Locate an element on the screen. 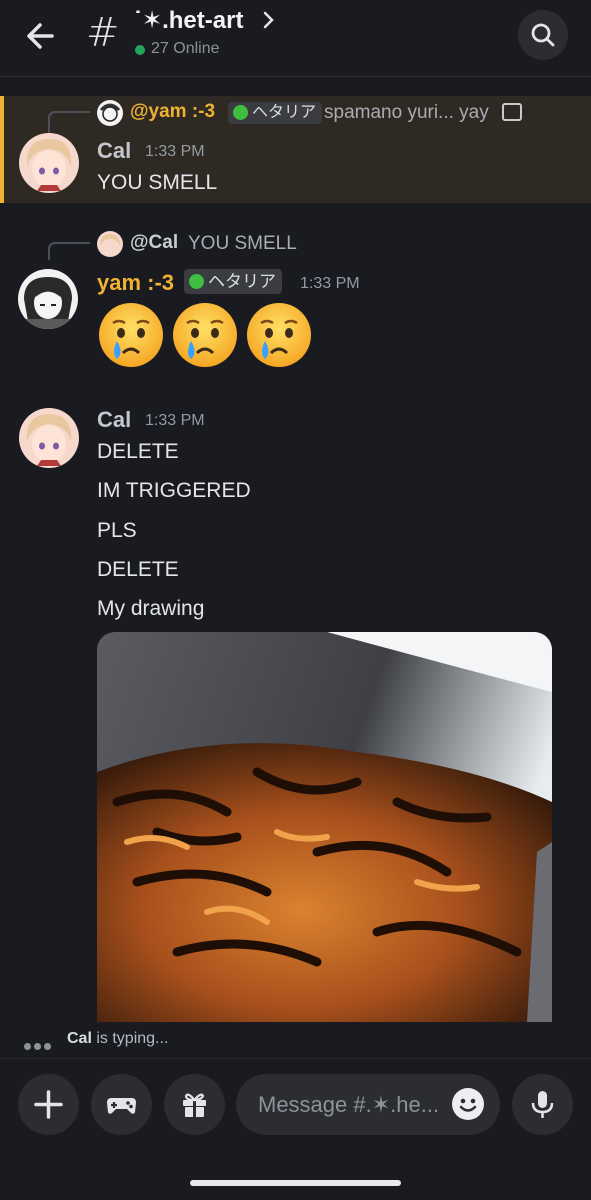  search-icon is located at coordinates (543, 35).